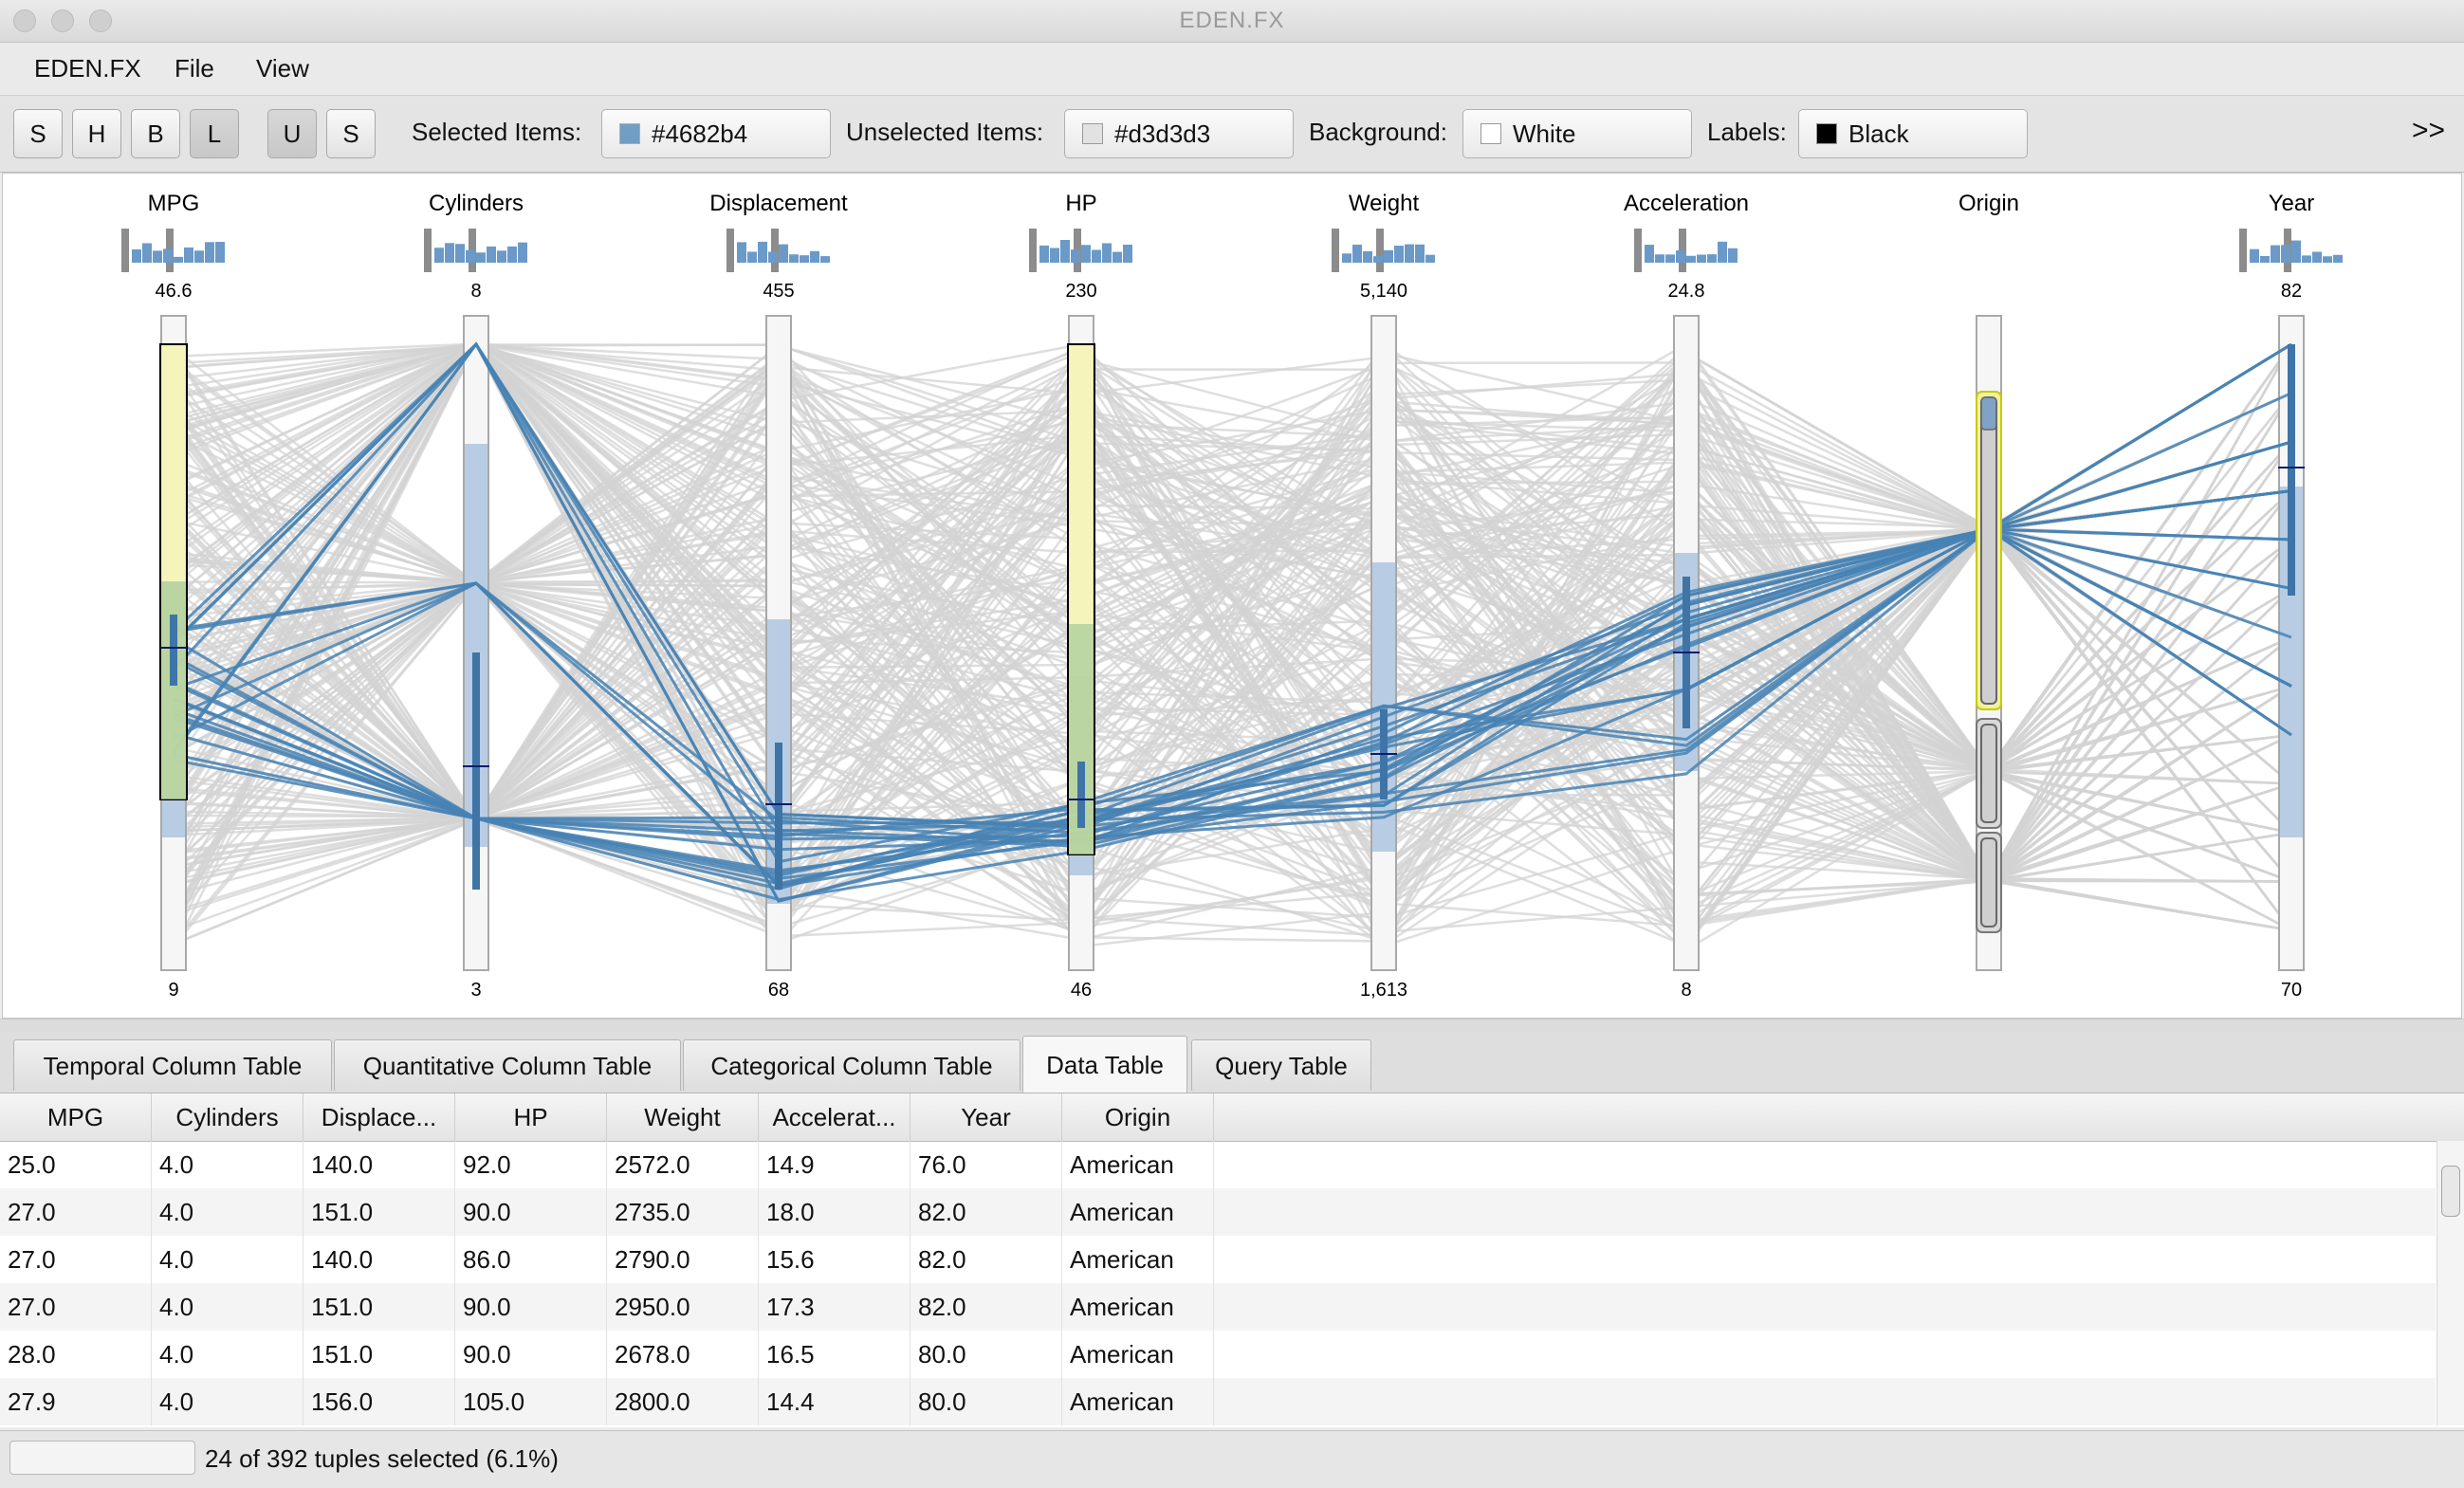 The width and height of the screenshot is (2464, 1488). Describe the element at coordinates (1686, 991) in the screenshot. I see `axis-min-acceleration: 8` at that location.